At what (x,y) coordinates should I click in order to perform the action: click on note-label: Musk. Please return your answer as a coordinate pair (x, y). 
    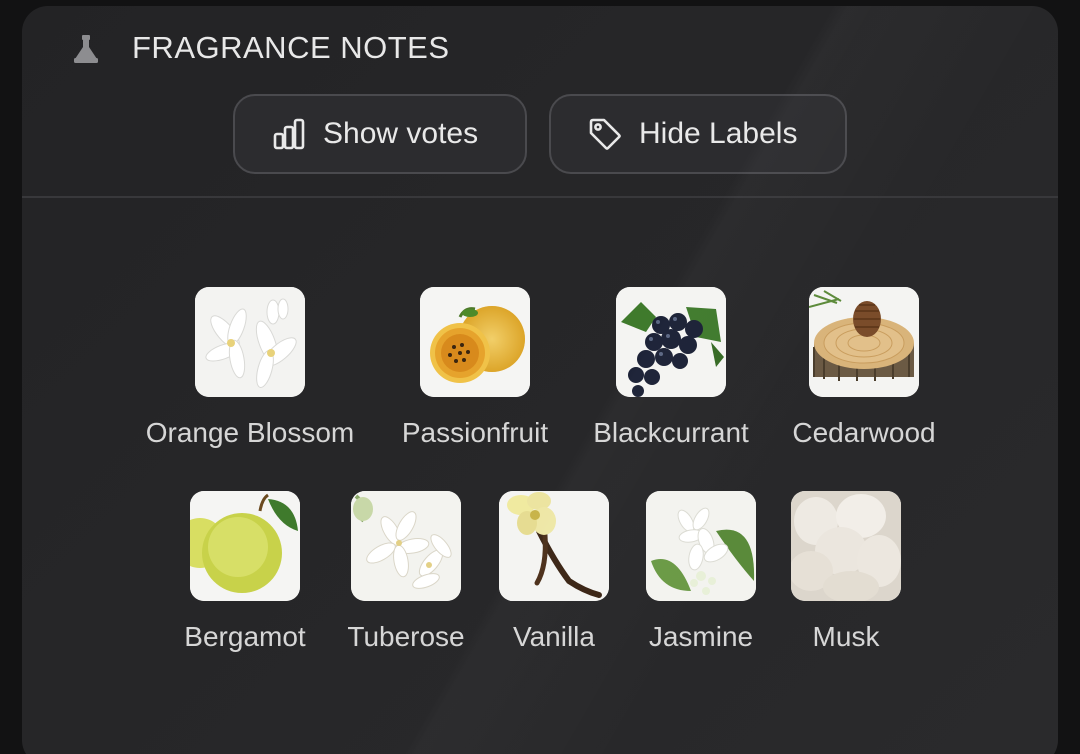
    Looking at the image, I should click on (846, 636).